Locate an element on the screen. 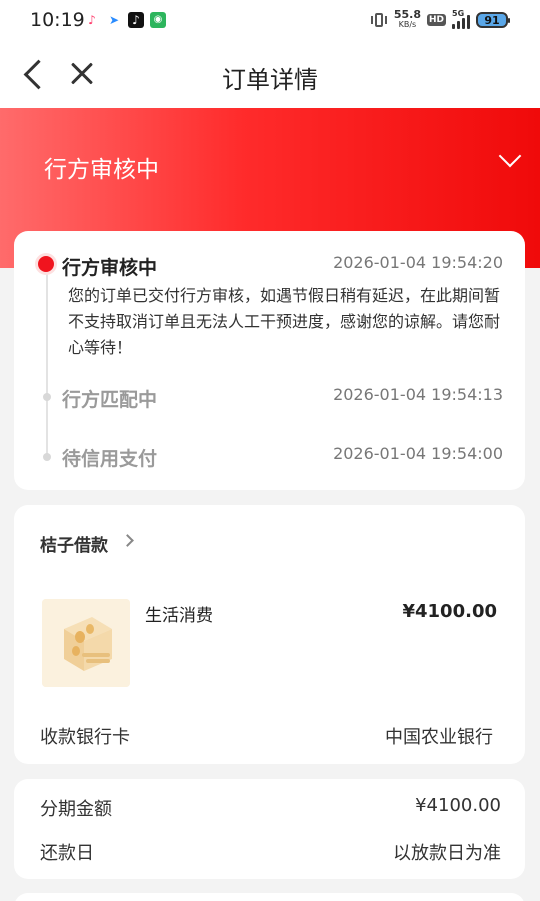 The height and width of the screenshot is (901, 540). timeline-step-label: 待信用支付 is located at coordinates (110, 459).